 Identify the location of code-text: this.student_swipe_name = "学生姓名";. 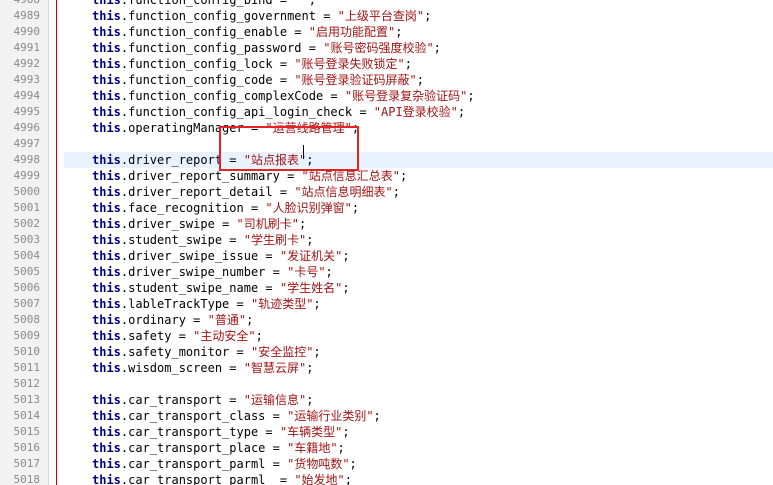
(418, 288).